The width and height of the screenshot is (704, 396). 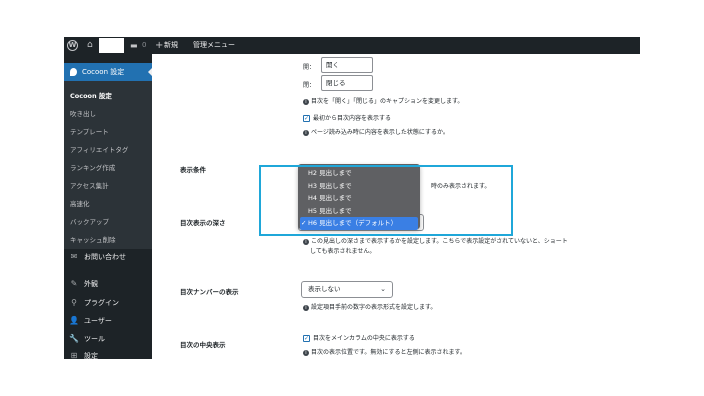 I want to click on toc-center-note: i 目次の表示位置です。無効にすると左側に表示されます。, so click(x=384, y=351).